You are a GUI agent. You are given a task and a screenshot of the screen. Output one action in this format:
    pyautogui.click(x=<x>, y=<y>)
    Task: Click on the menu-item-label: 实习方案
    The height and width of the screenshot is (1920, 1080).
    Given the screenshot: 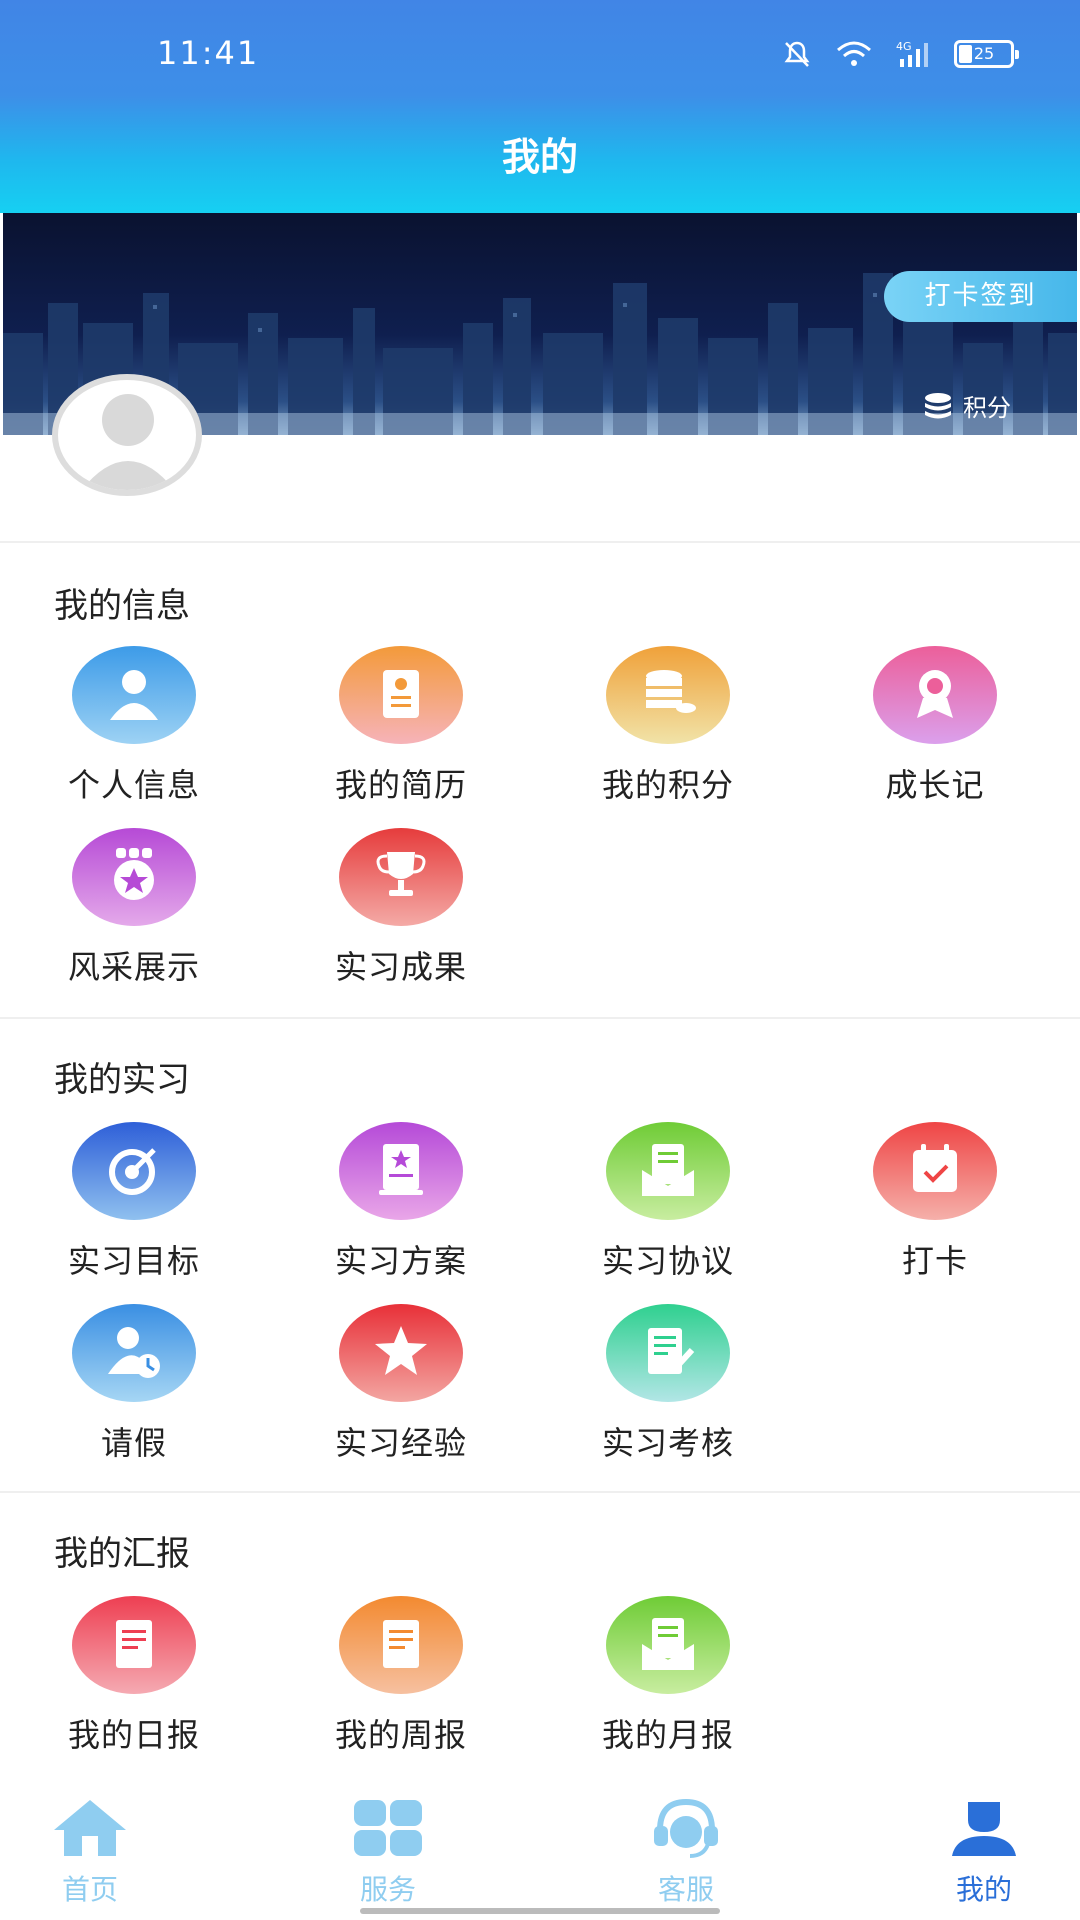 What is the action you would take?
    pyautogui.click(x=400, y=1261)
    